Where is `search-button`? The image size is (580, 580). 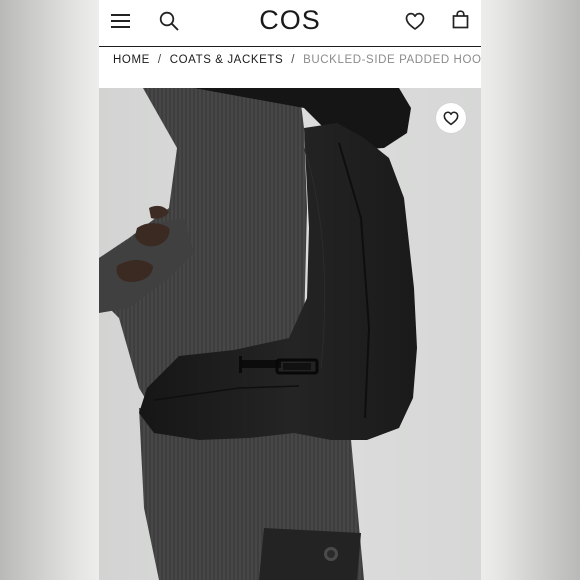
search-button is located at coordinates (169, 21).